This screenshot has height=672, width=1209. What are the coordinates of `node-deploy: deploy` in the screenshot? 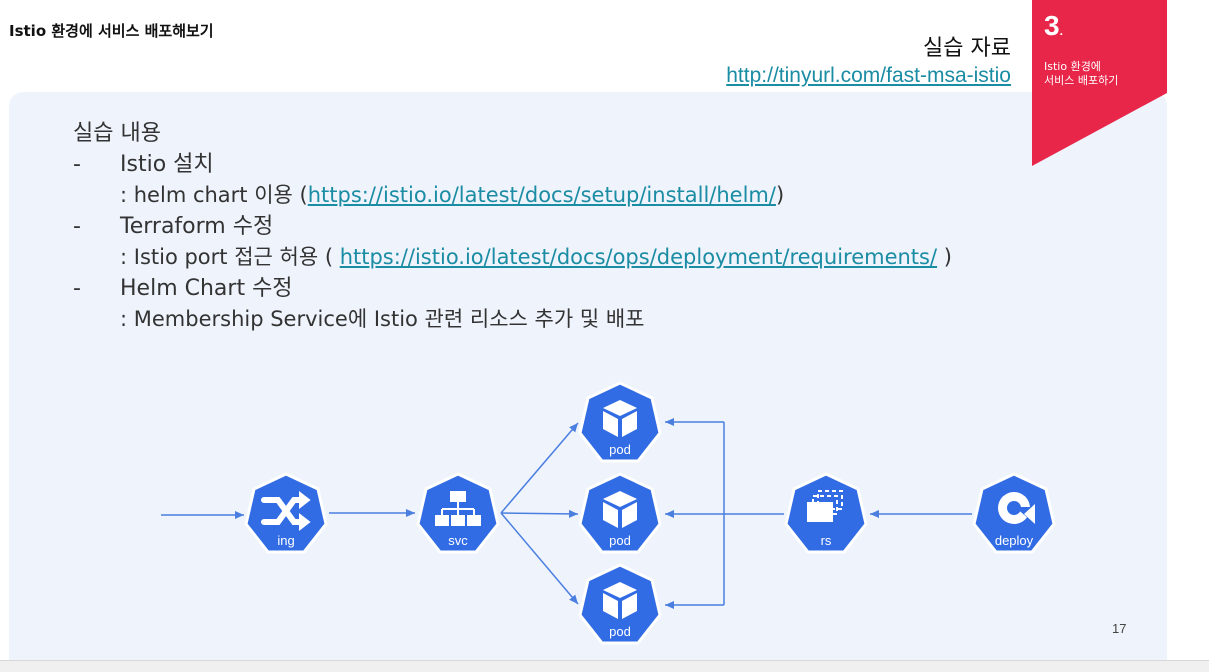 It's located at (1014, 513).